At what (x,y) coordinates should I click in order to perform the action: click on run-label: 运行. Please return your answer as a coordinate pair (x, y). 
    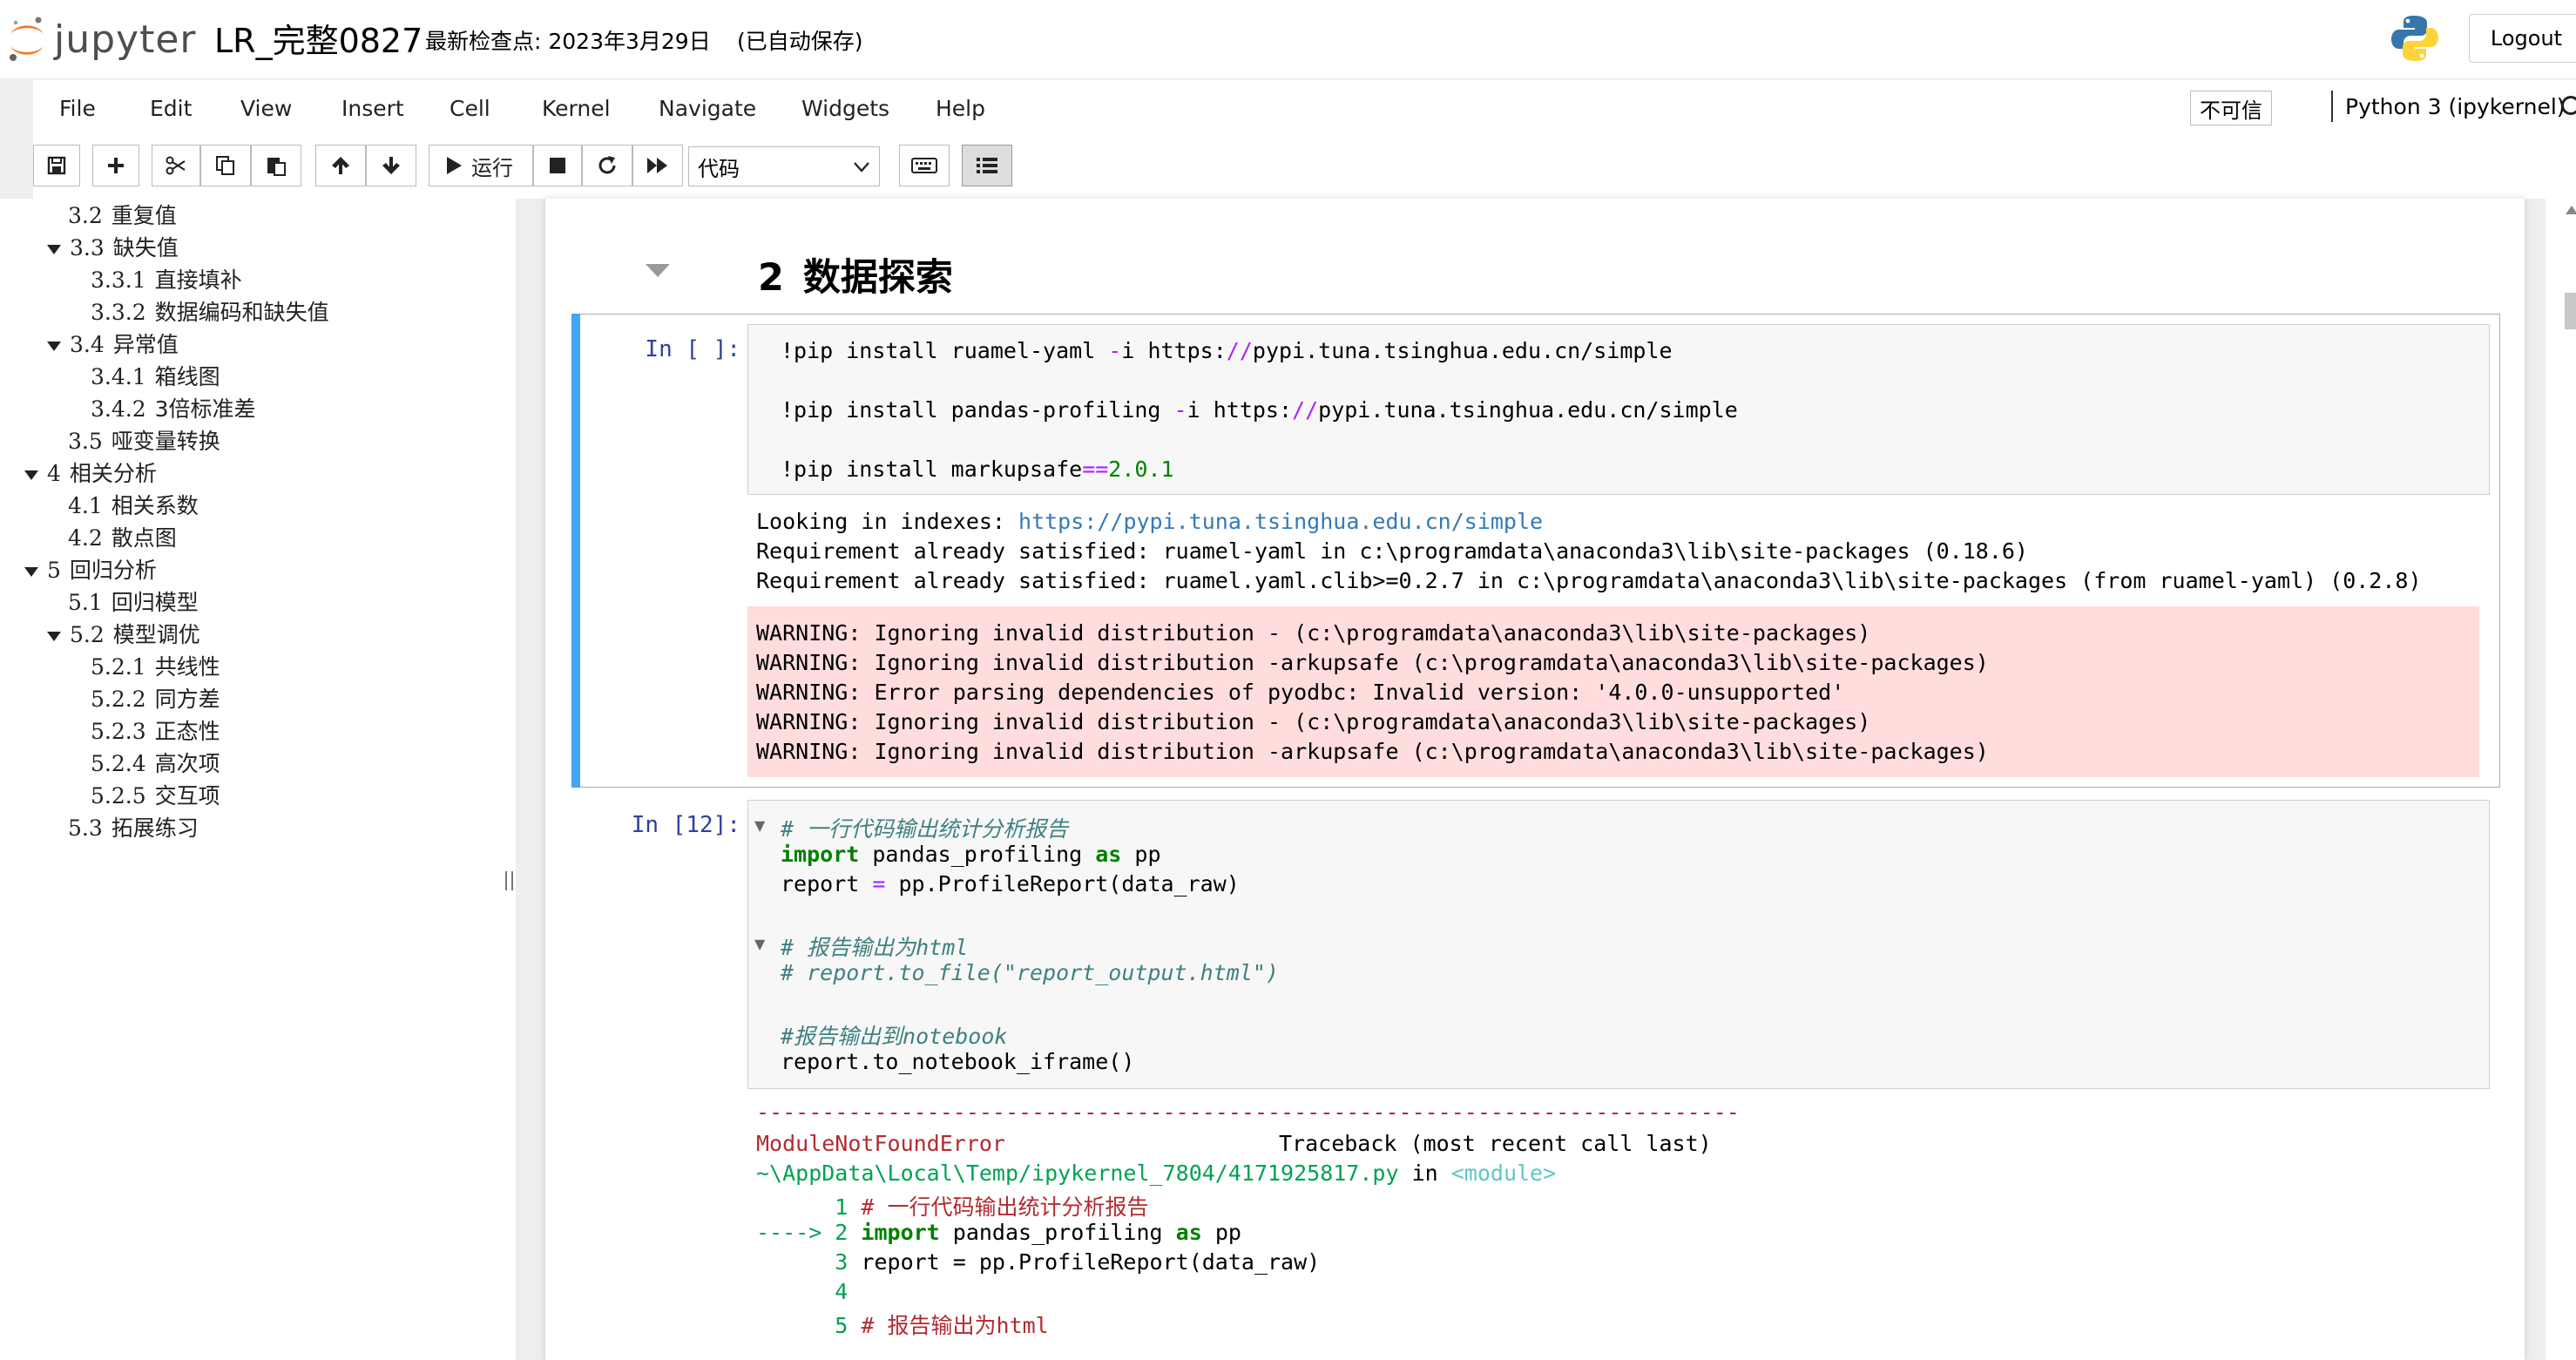
    Looking at the image, I should click on (492, 167).